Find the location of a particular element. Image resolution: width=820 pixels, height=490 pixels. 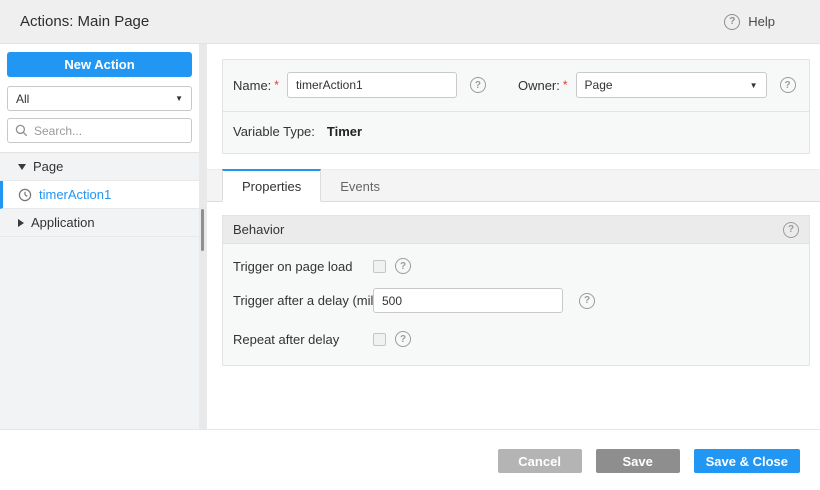

owner-dropdown-value: Page is located at coordinates (598, 85).